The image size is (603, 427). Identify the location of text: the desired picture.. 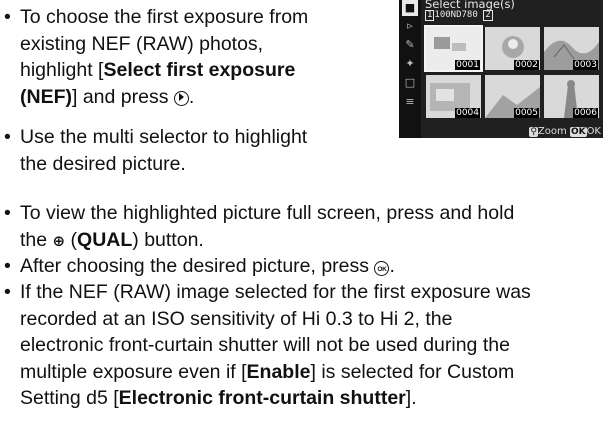
(103, 163).